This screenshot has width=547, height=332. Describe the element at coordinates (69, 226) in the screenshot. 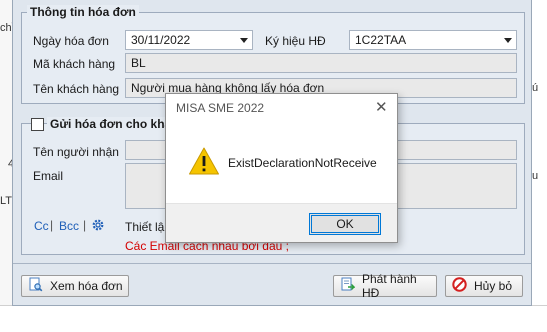

I see `bcc-link: Bcc` at that location.